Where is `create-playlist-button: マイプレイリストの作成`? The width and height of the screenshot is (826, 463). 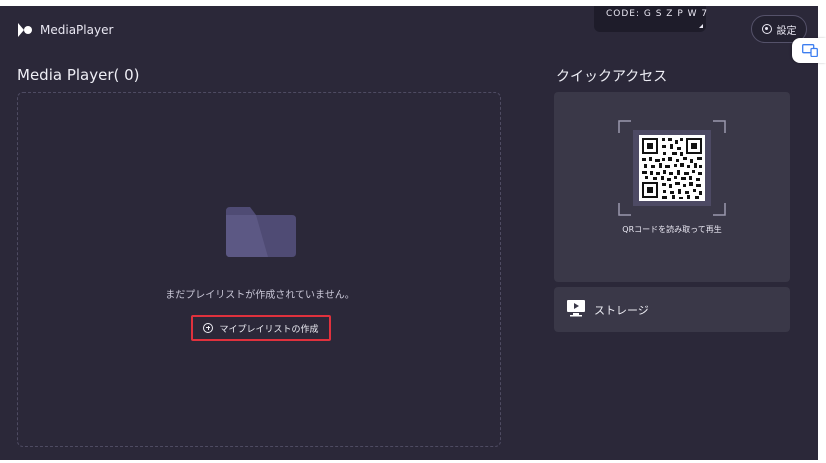 create-playlist-button: マイプレイリストの作成 is located at coordinates (261, 328).